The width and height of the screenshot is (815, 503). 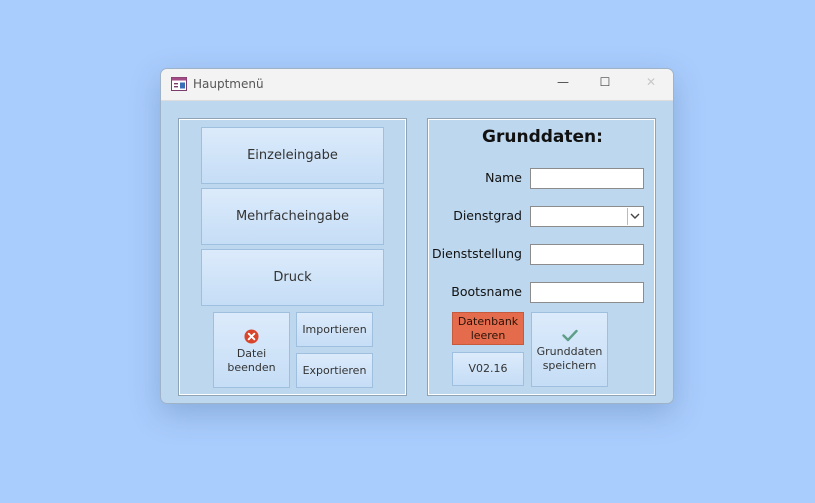 I want to click on mehrfacheingabe-button: Mehrfacheingabe, so click(x=292, y=216).